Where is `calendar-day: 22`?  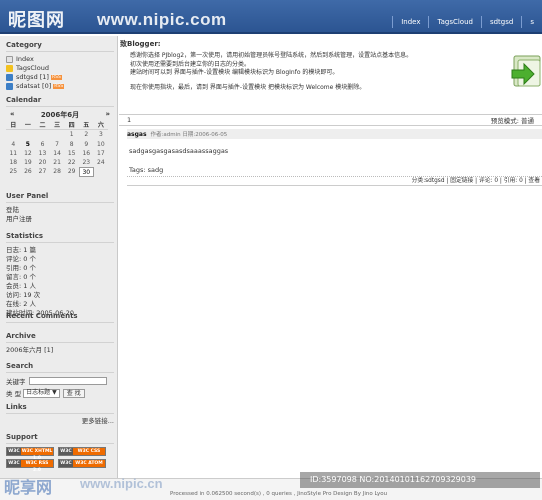
calendar-day: 22 is located at coordinates (71, 162).